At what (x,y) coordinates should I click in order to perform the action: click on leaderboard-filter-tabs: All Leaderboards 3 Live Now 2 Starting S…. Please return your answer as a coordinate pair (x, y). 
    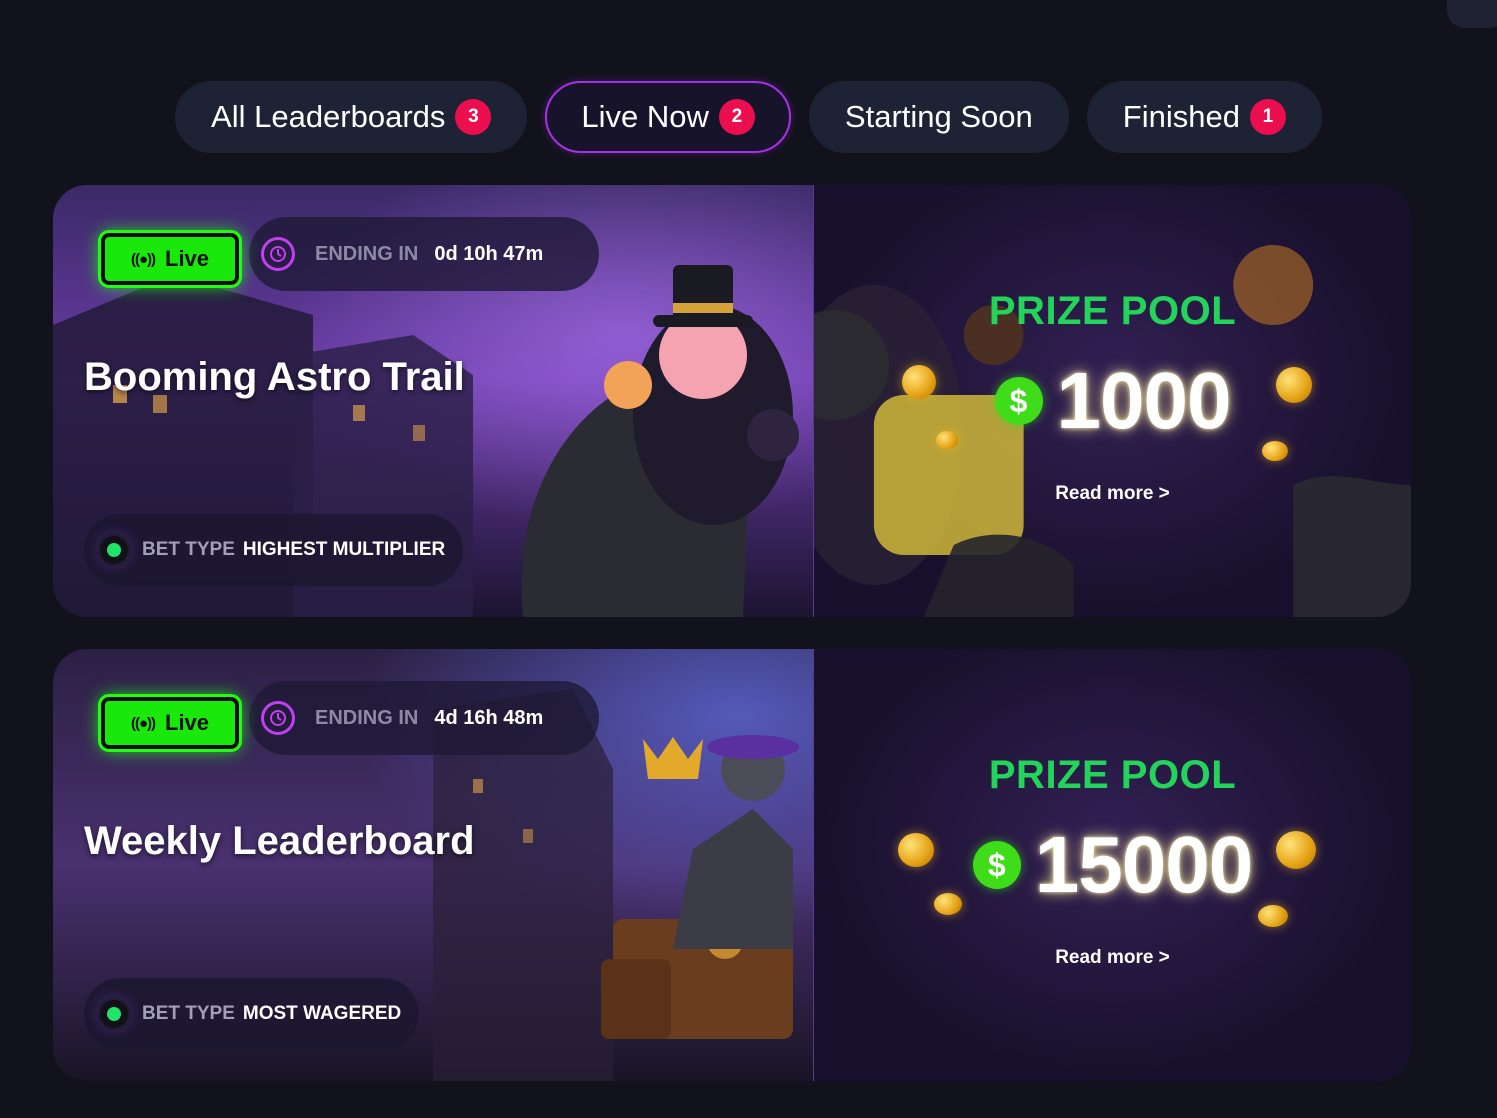
    Looking at the image, I should click on (748, 117).